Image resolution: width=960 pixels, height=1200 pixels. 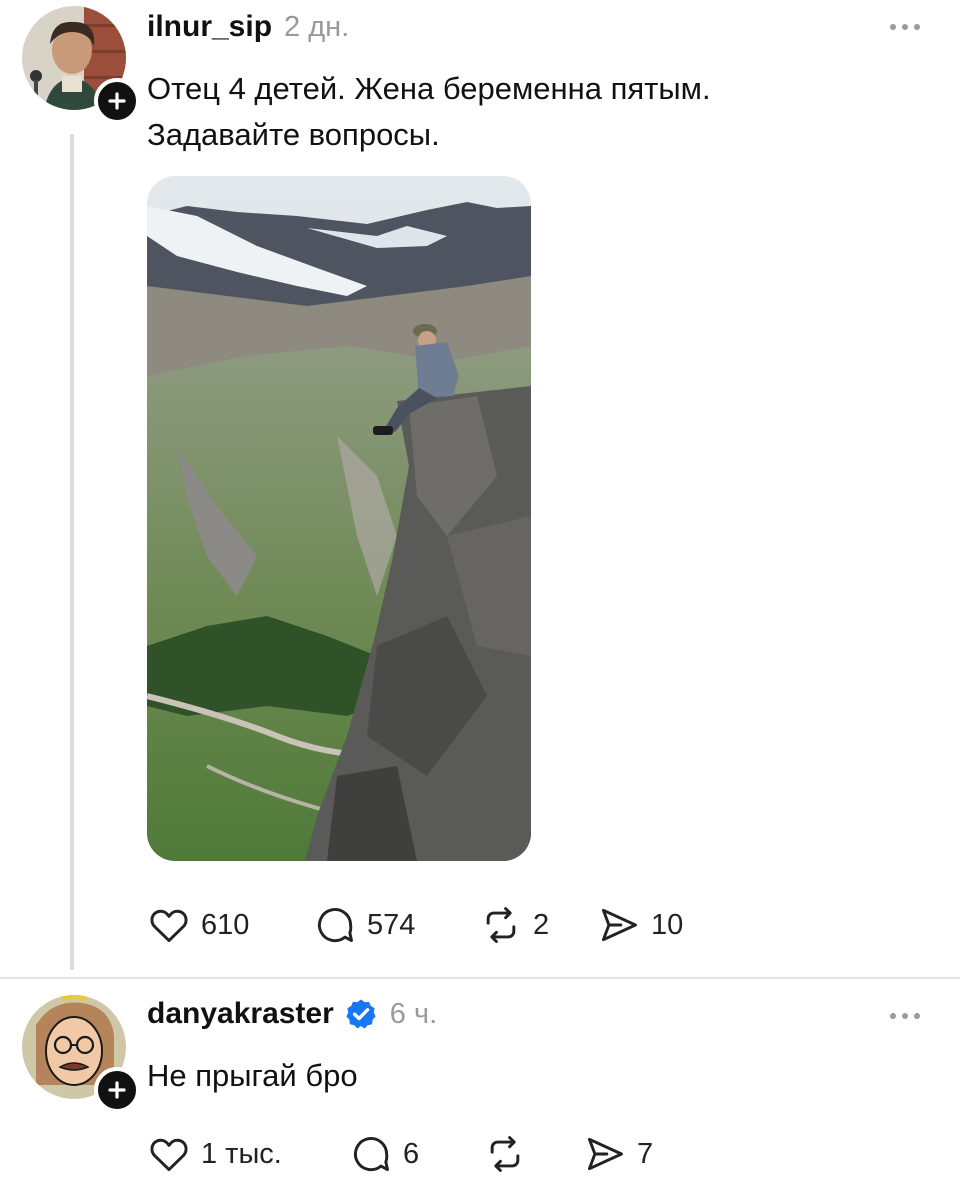 What do you see at coordinates (391, 924) in the screenshot?
I see `comment-count: 574` at bounding box center [391, 924].